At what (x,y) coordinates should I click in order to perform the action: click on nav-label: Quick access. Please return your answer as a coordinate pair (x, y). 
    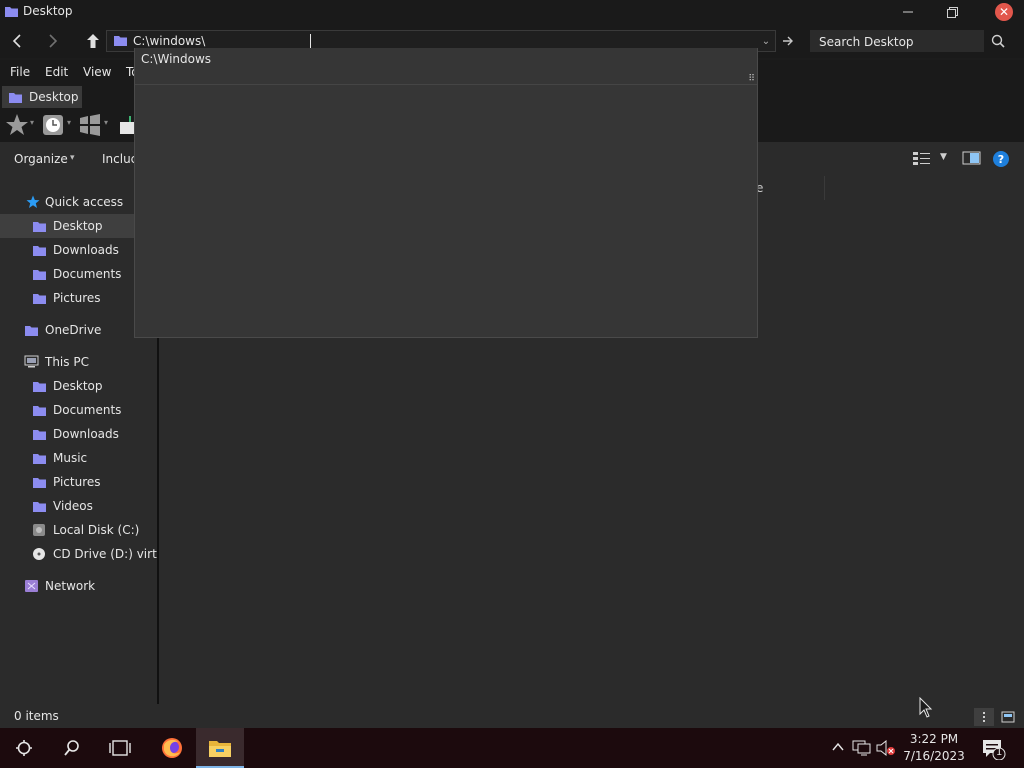
    Looking at the image, I should click on (84, 202).